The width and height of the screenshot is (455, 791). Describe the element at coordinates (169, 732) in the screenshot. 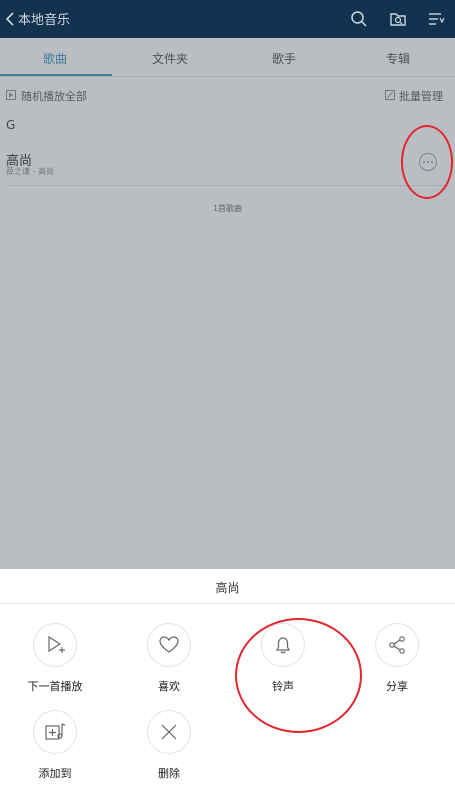

I see `close-icon` at that location.